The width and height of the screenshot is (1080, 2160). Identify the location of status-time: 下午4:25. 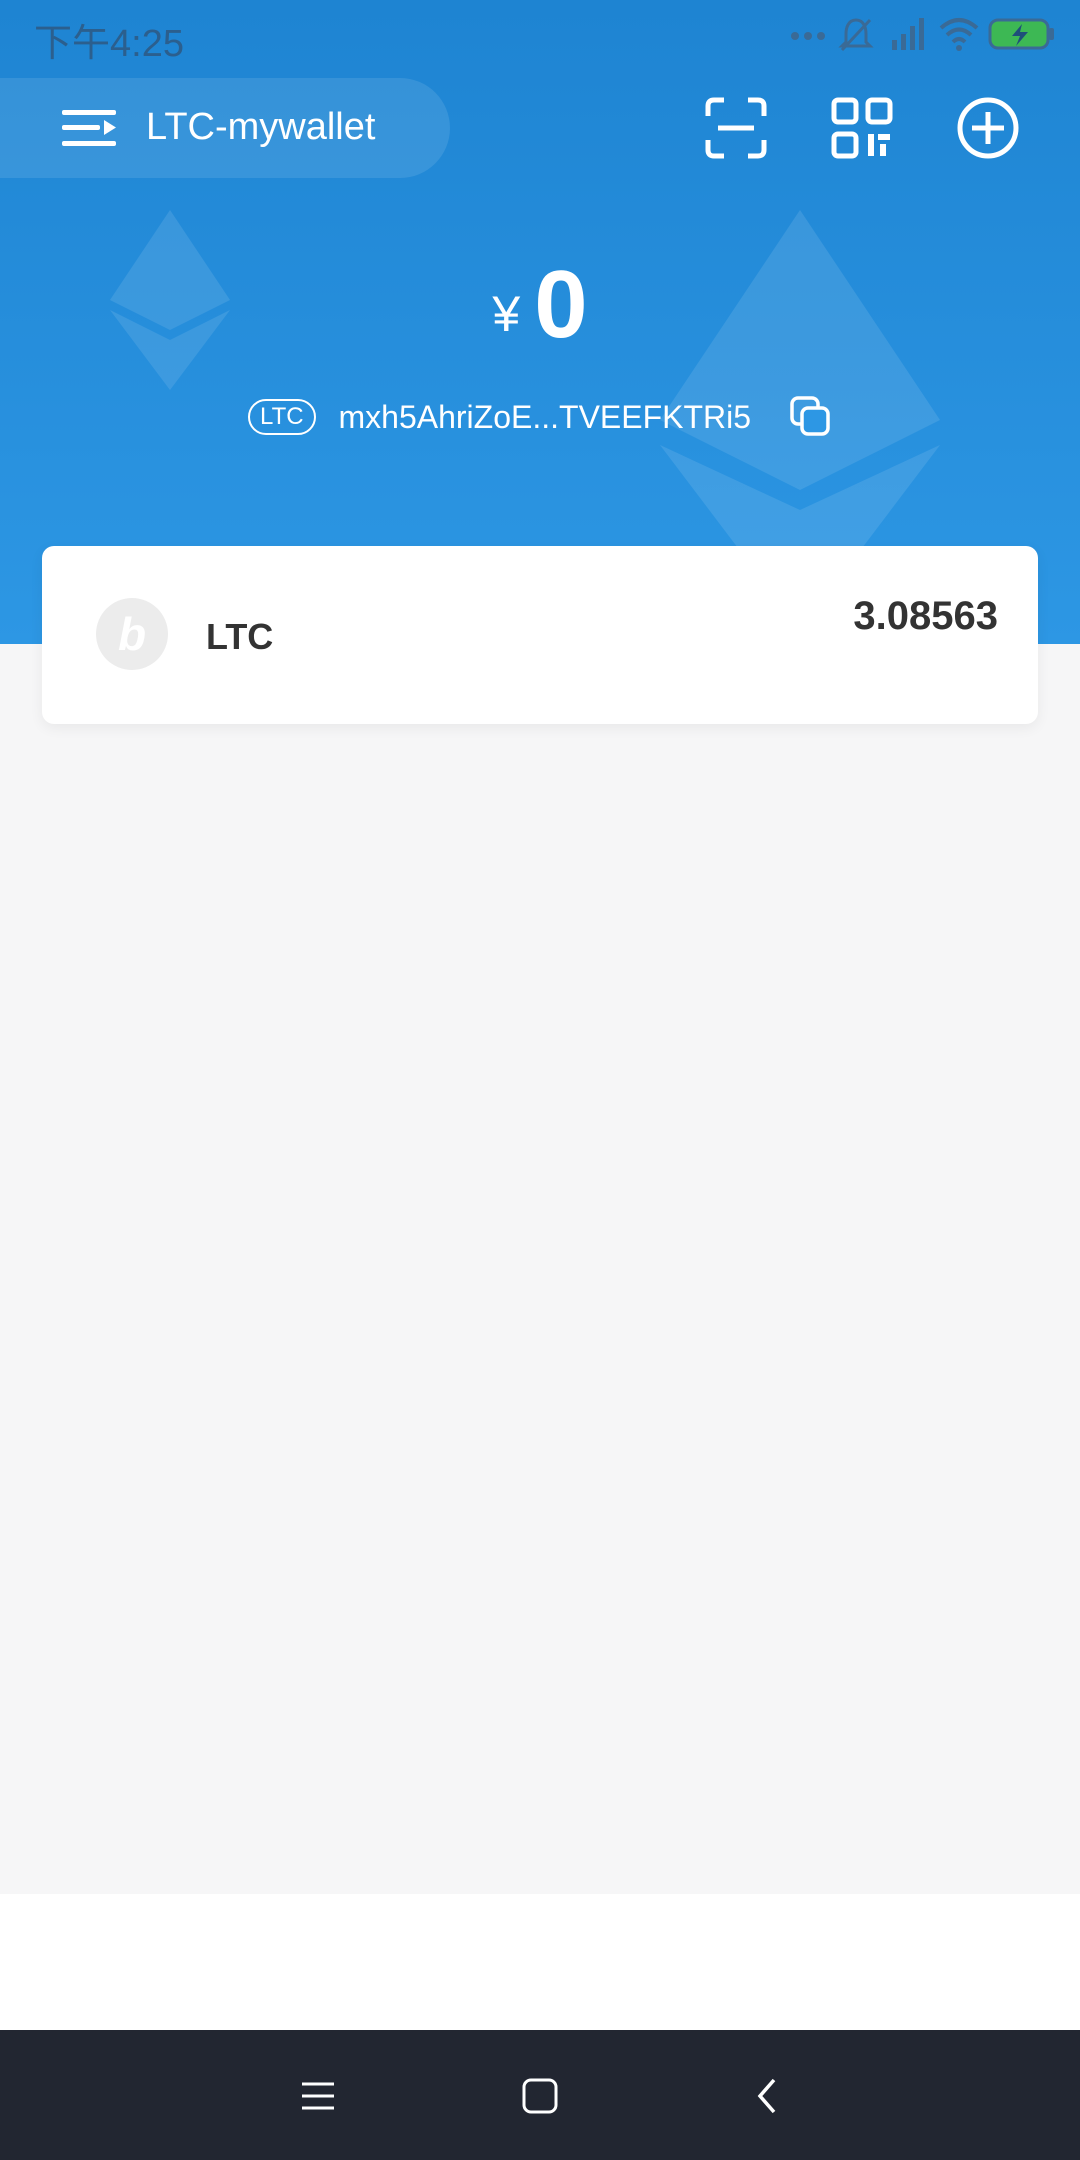
(109, 44).